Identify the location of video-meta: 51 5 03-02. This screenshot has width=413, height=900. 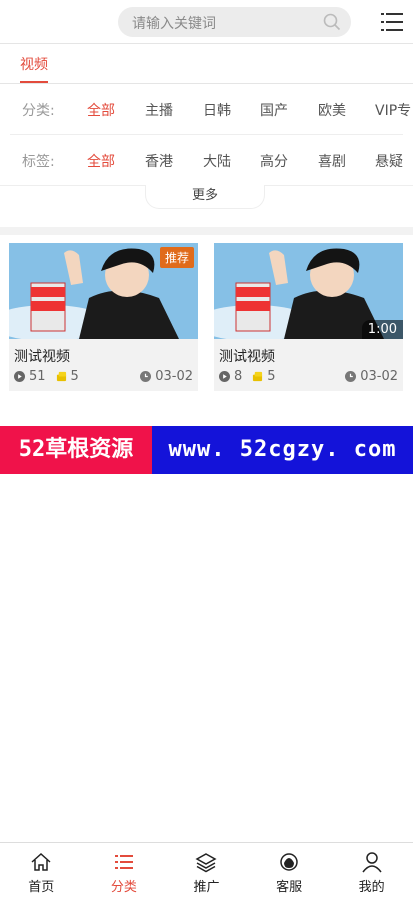
(103, 376).